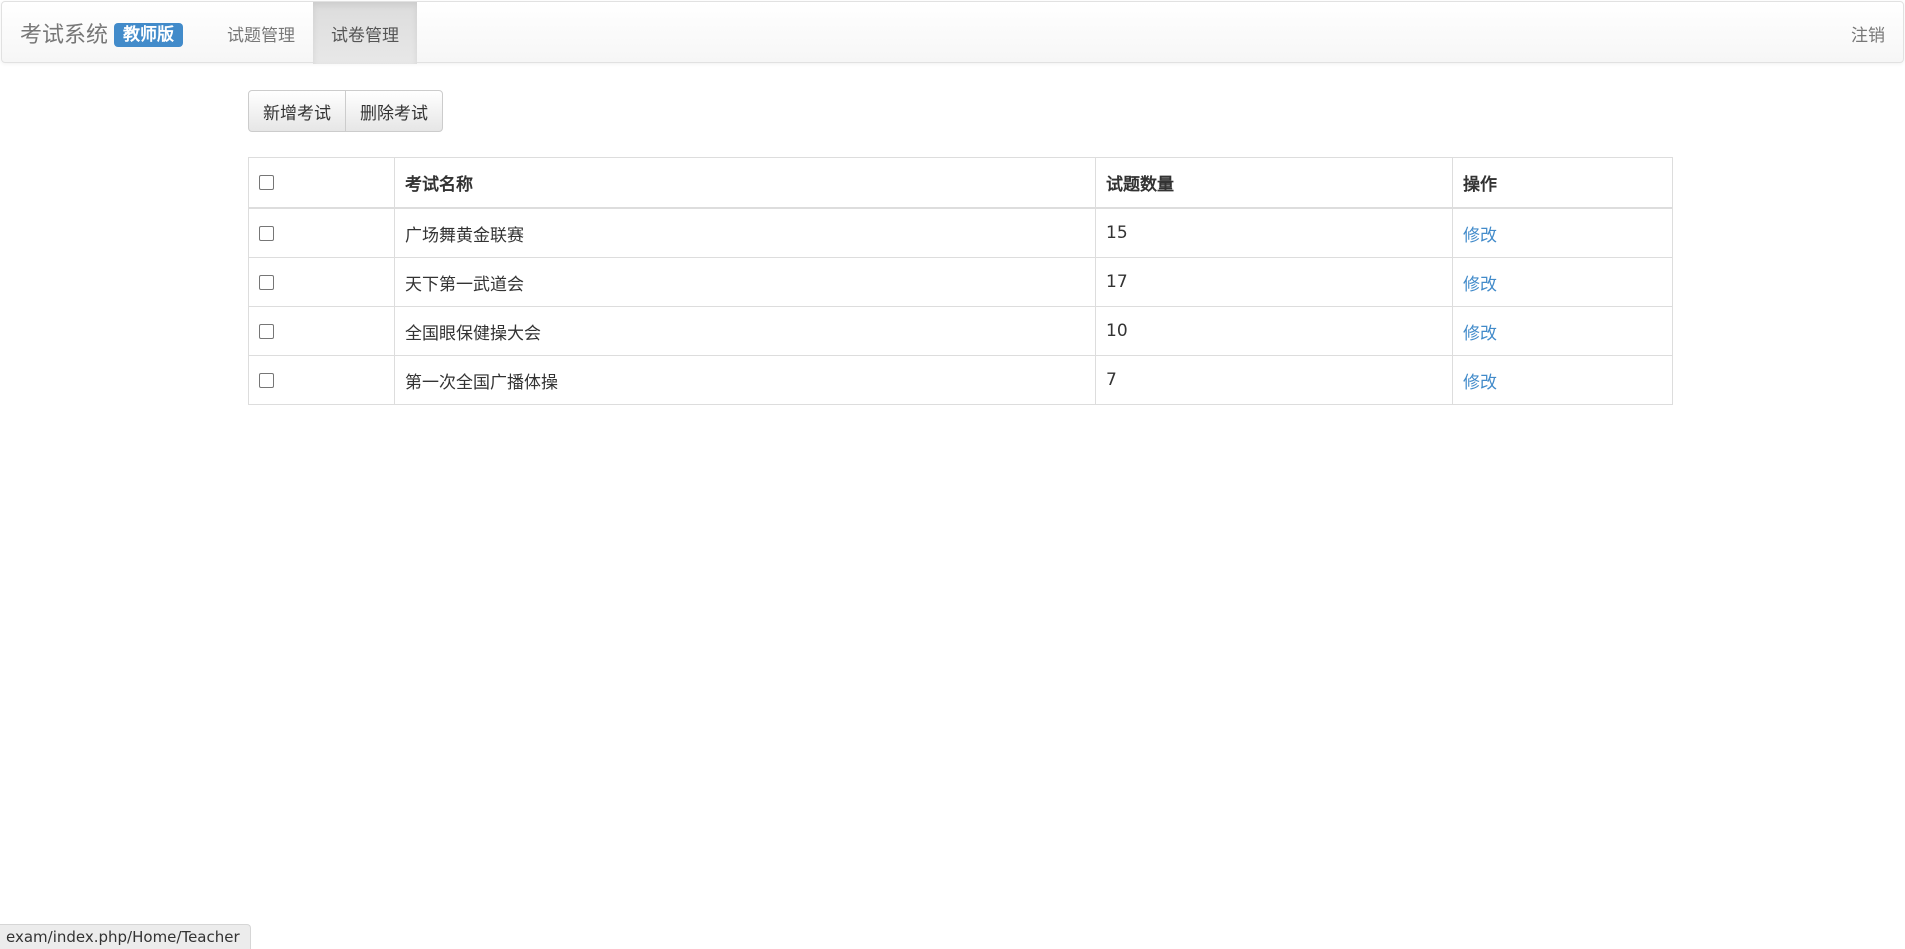 Image resolution: width=1905 pixels, height=949 pixels. I want to click on top-navbar: 考试系统 教师版 试题管理 试卷管理 注销, so click(952, 32).